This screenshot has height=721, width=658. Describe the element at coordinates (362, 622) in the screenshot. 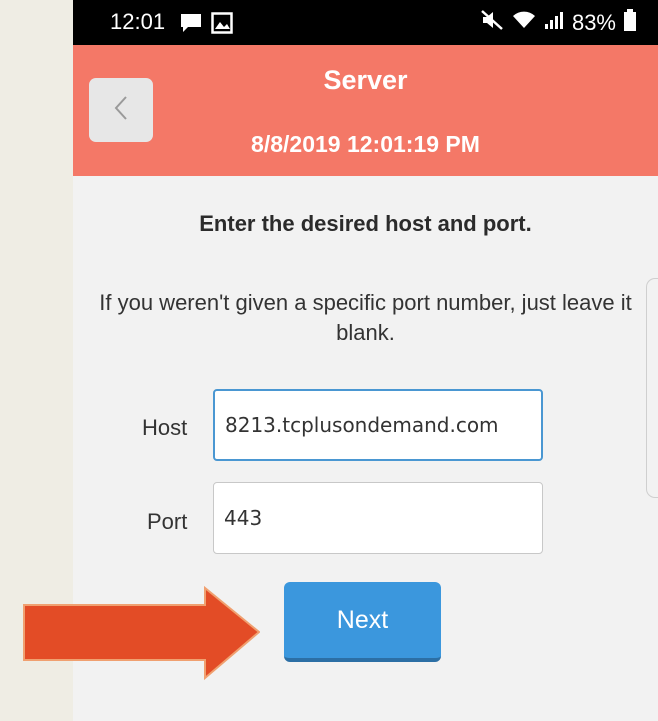

I see `next-button: Next` at that location.